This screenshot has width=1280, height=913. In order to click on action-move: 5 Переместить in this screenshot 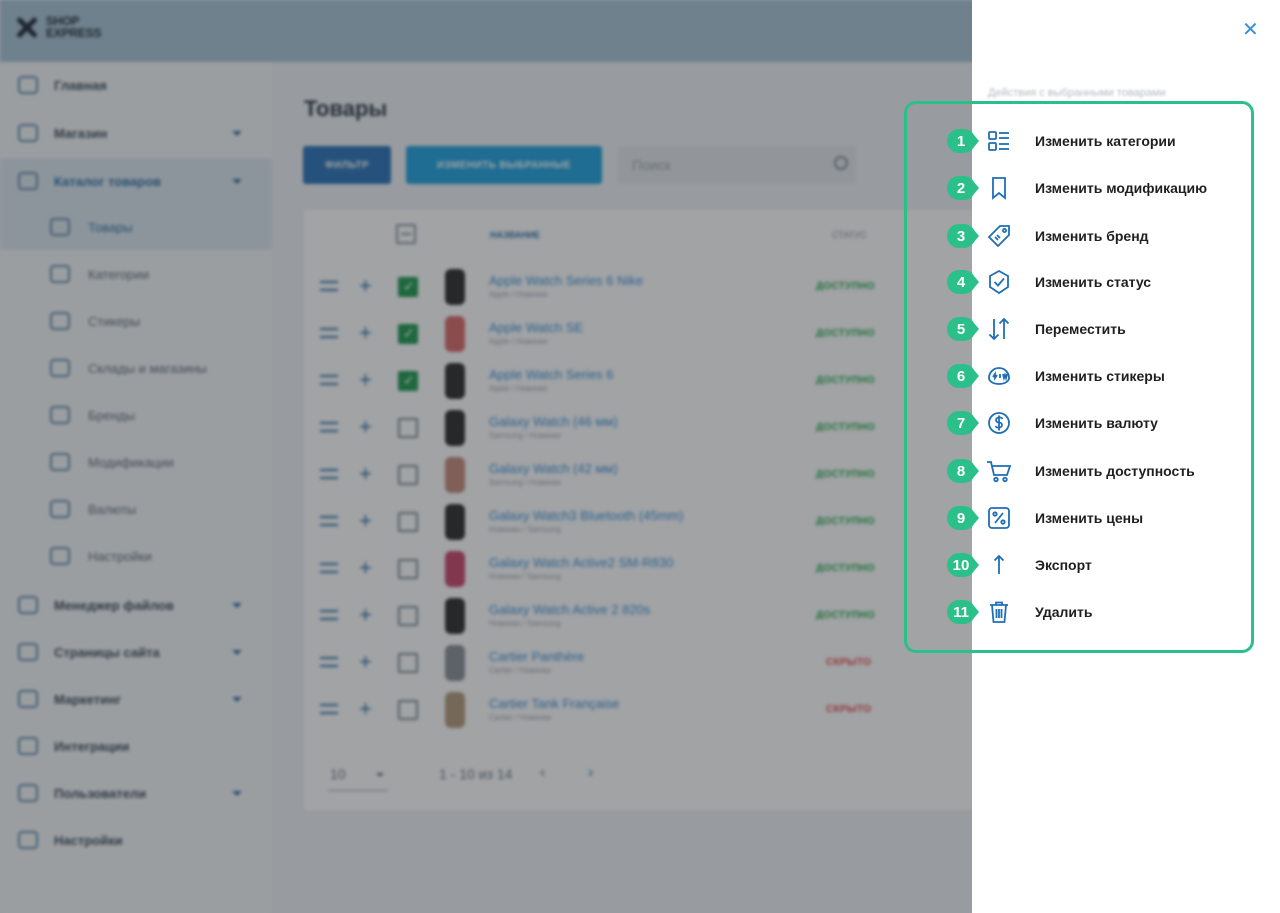, I will do `click(1096, 329)`.